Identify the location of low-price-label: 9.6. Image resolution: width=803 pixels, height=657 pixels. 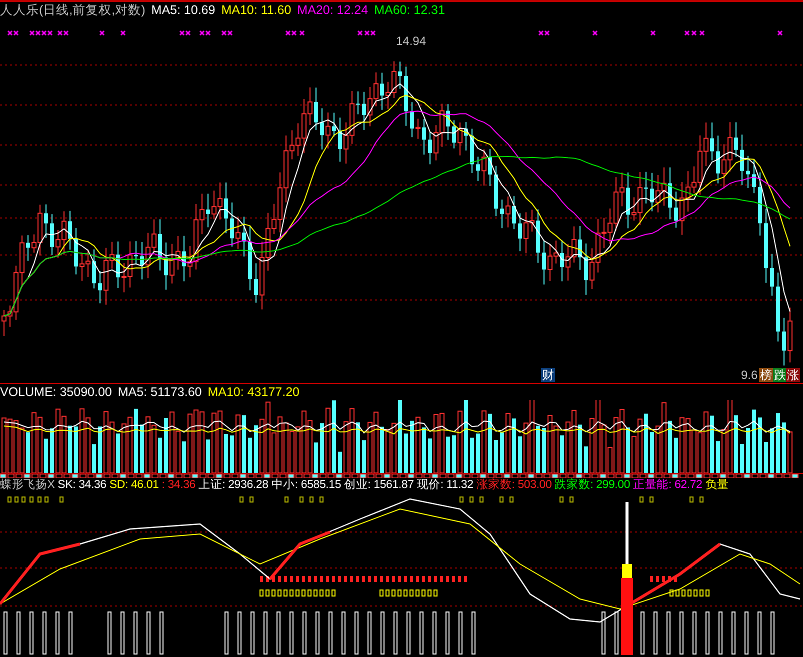
(749, 375).